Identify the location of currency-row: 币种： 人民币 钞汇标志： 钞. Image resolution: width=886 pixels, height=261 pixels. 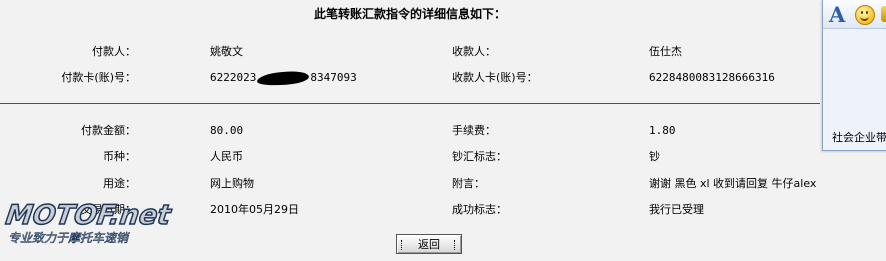
(410, 157).